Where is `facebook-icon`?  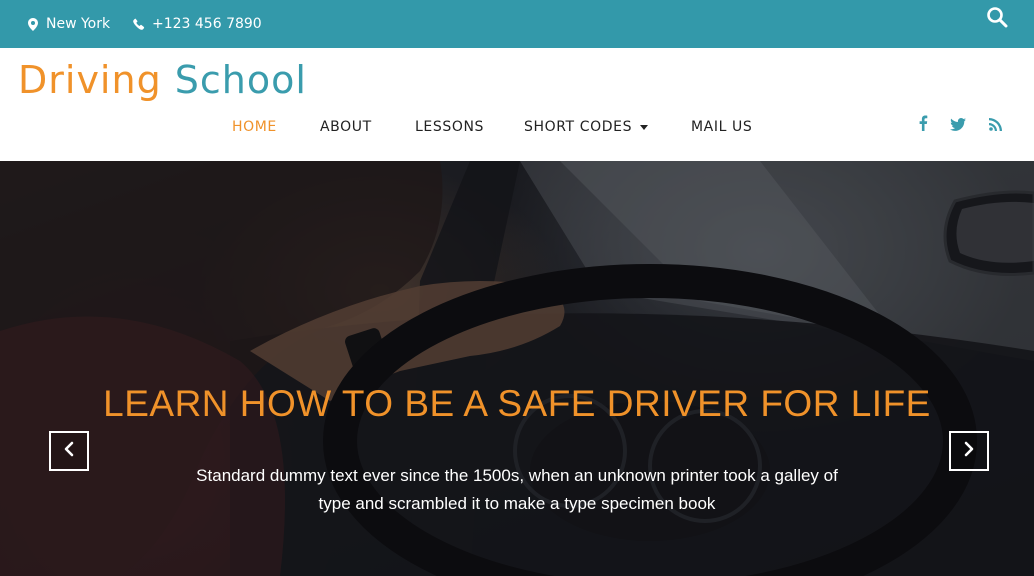 facebook-icon is located at coordinates (923, 125).